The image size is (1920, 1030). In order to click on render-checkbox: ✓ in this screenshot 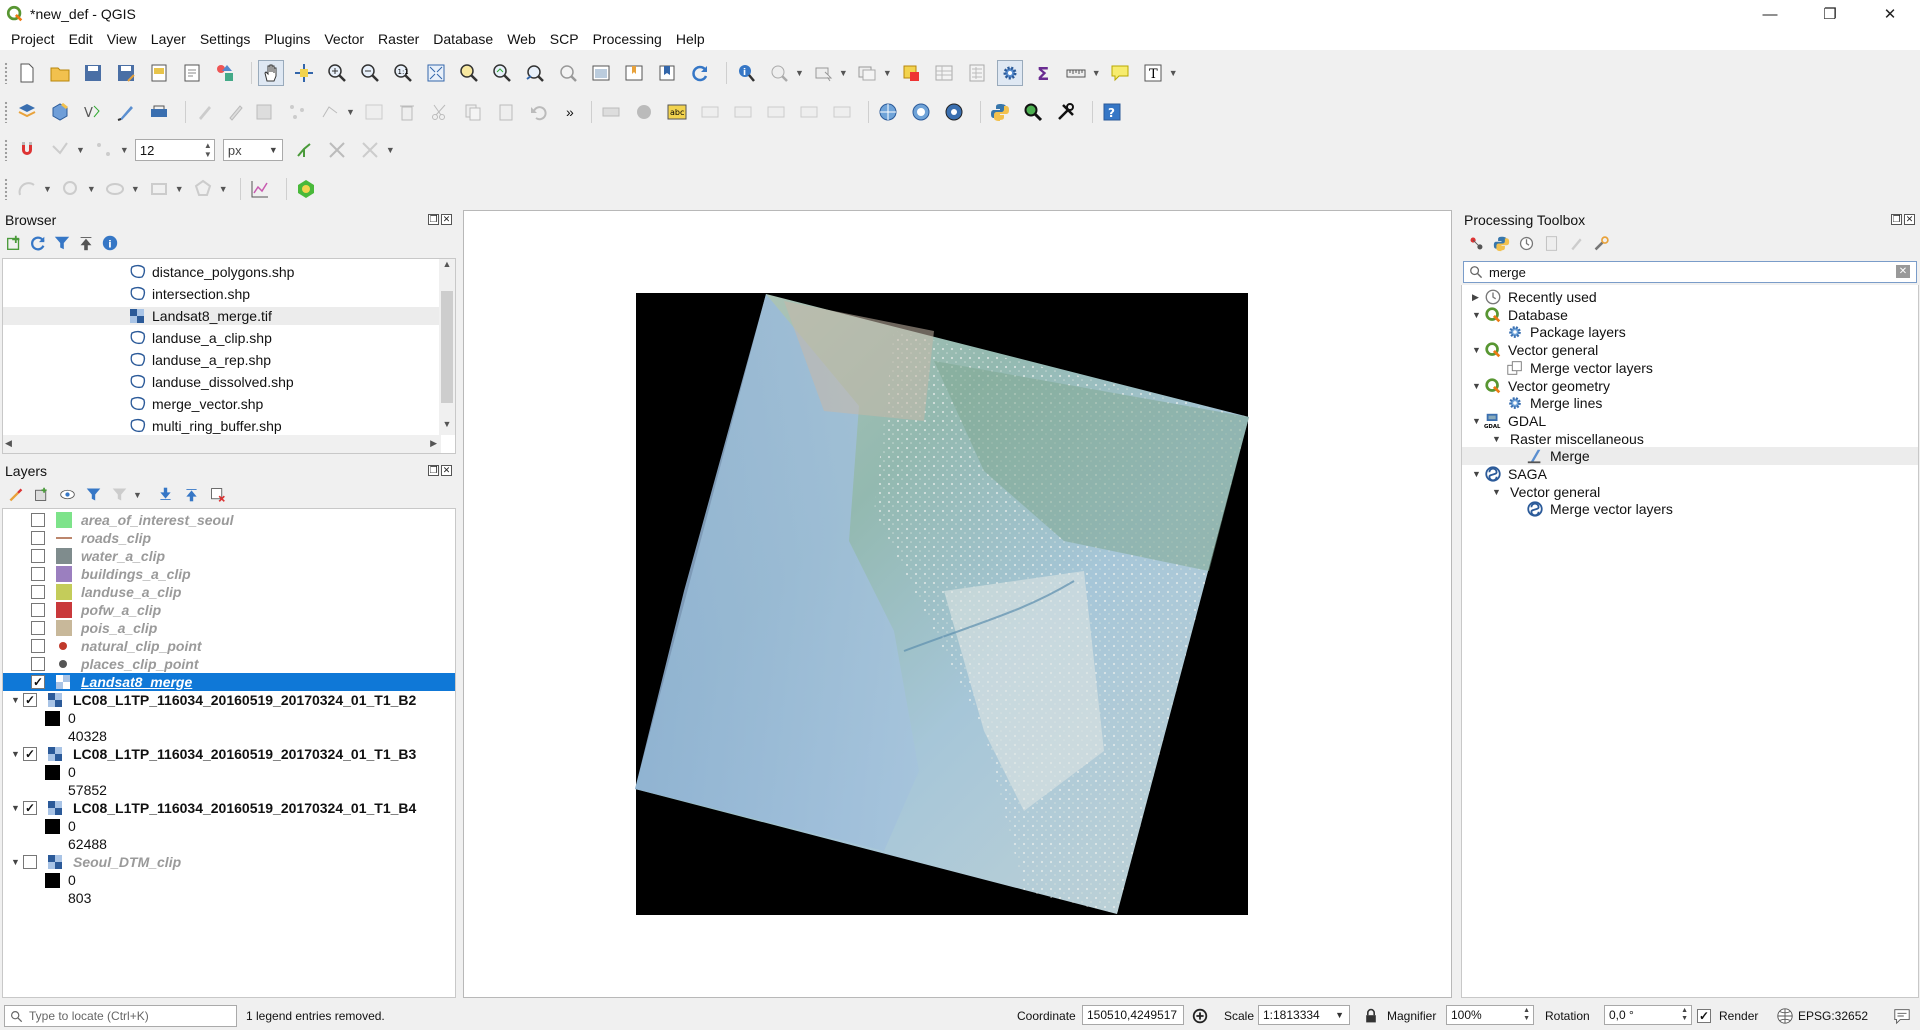, I will do `click(1704, 1016)`.